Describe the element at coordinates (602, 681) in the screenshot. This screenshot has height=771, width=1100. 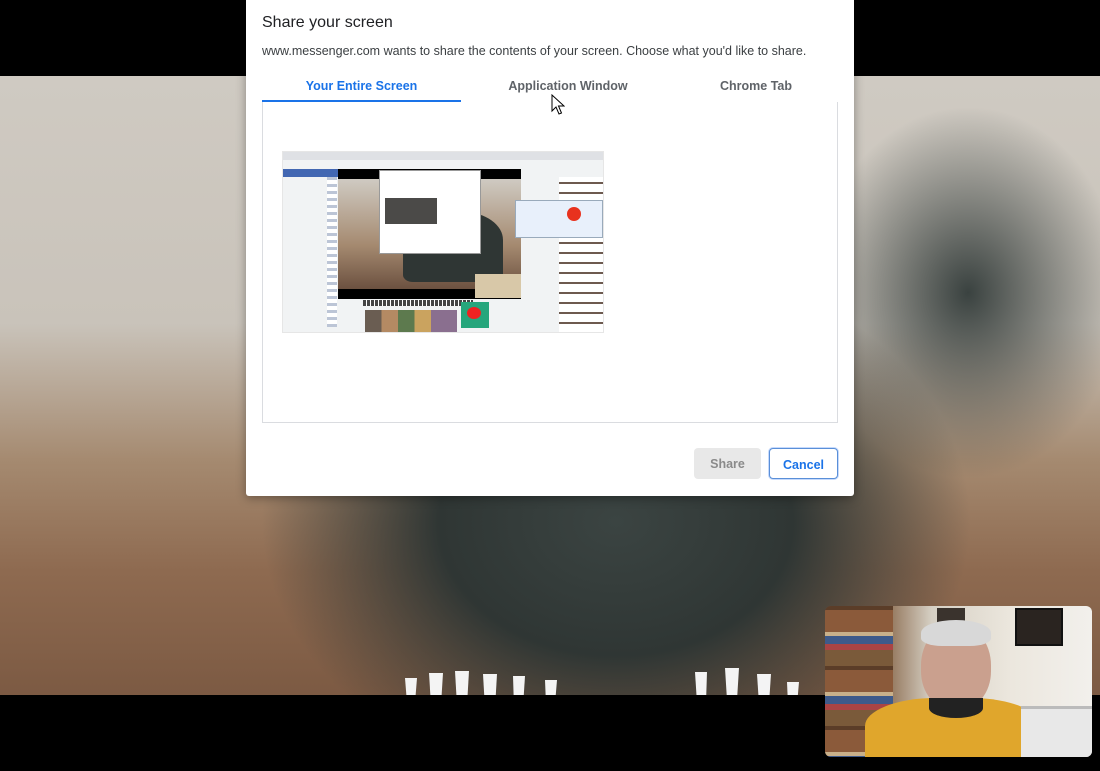
I see `dinosaur-teeth-graphic` at that location.